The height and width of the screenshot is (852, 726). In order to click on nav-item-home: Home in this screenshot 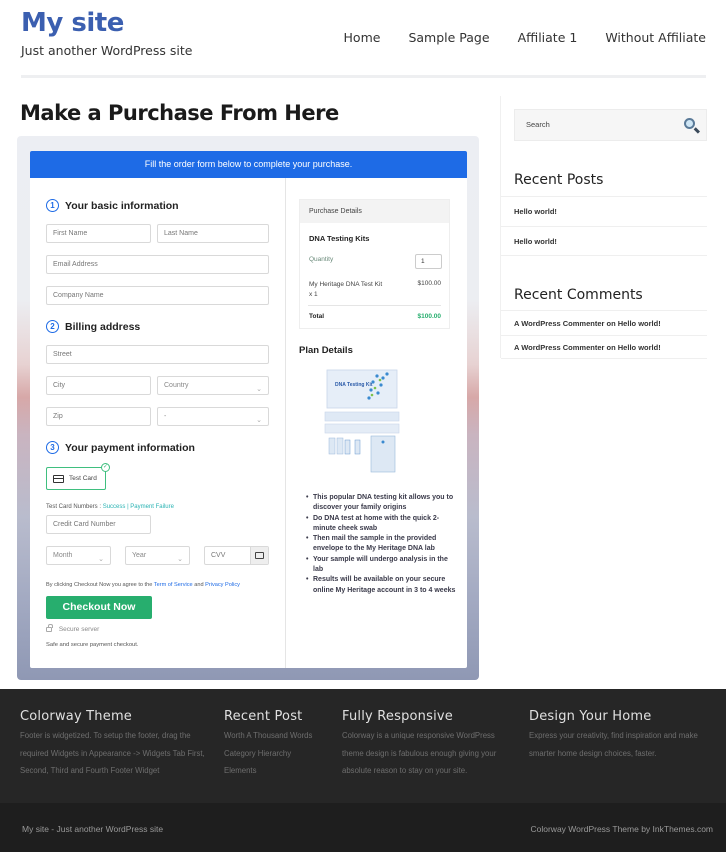, I will do `click(362, 37)`.